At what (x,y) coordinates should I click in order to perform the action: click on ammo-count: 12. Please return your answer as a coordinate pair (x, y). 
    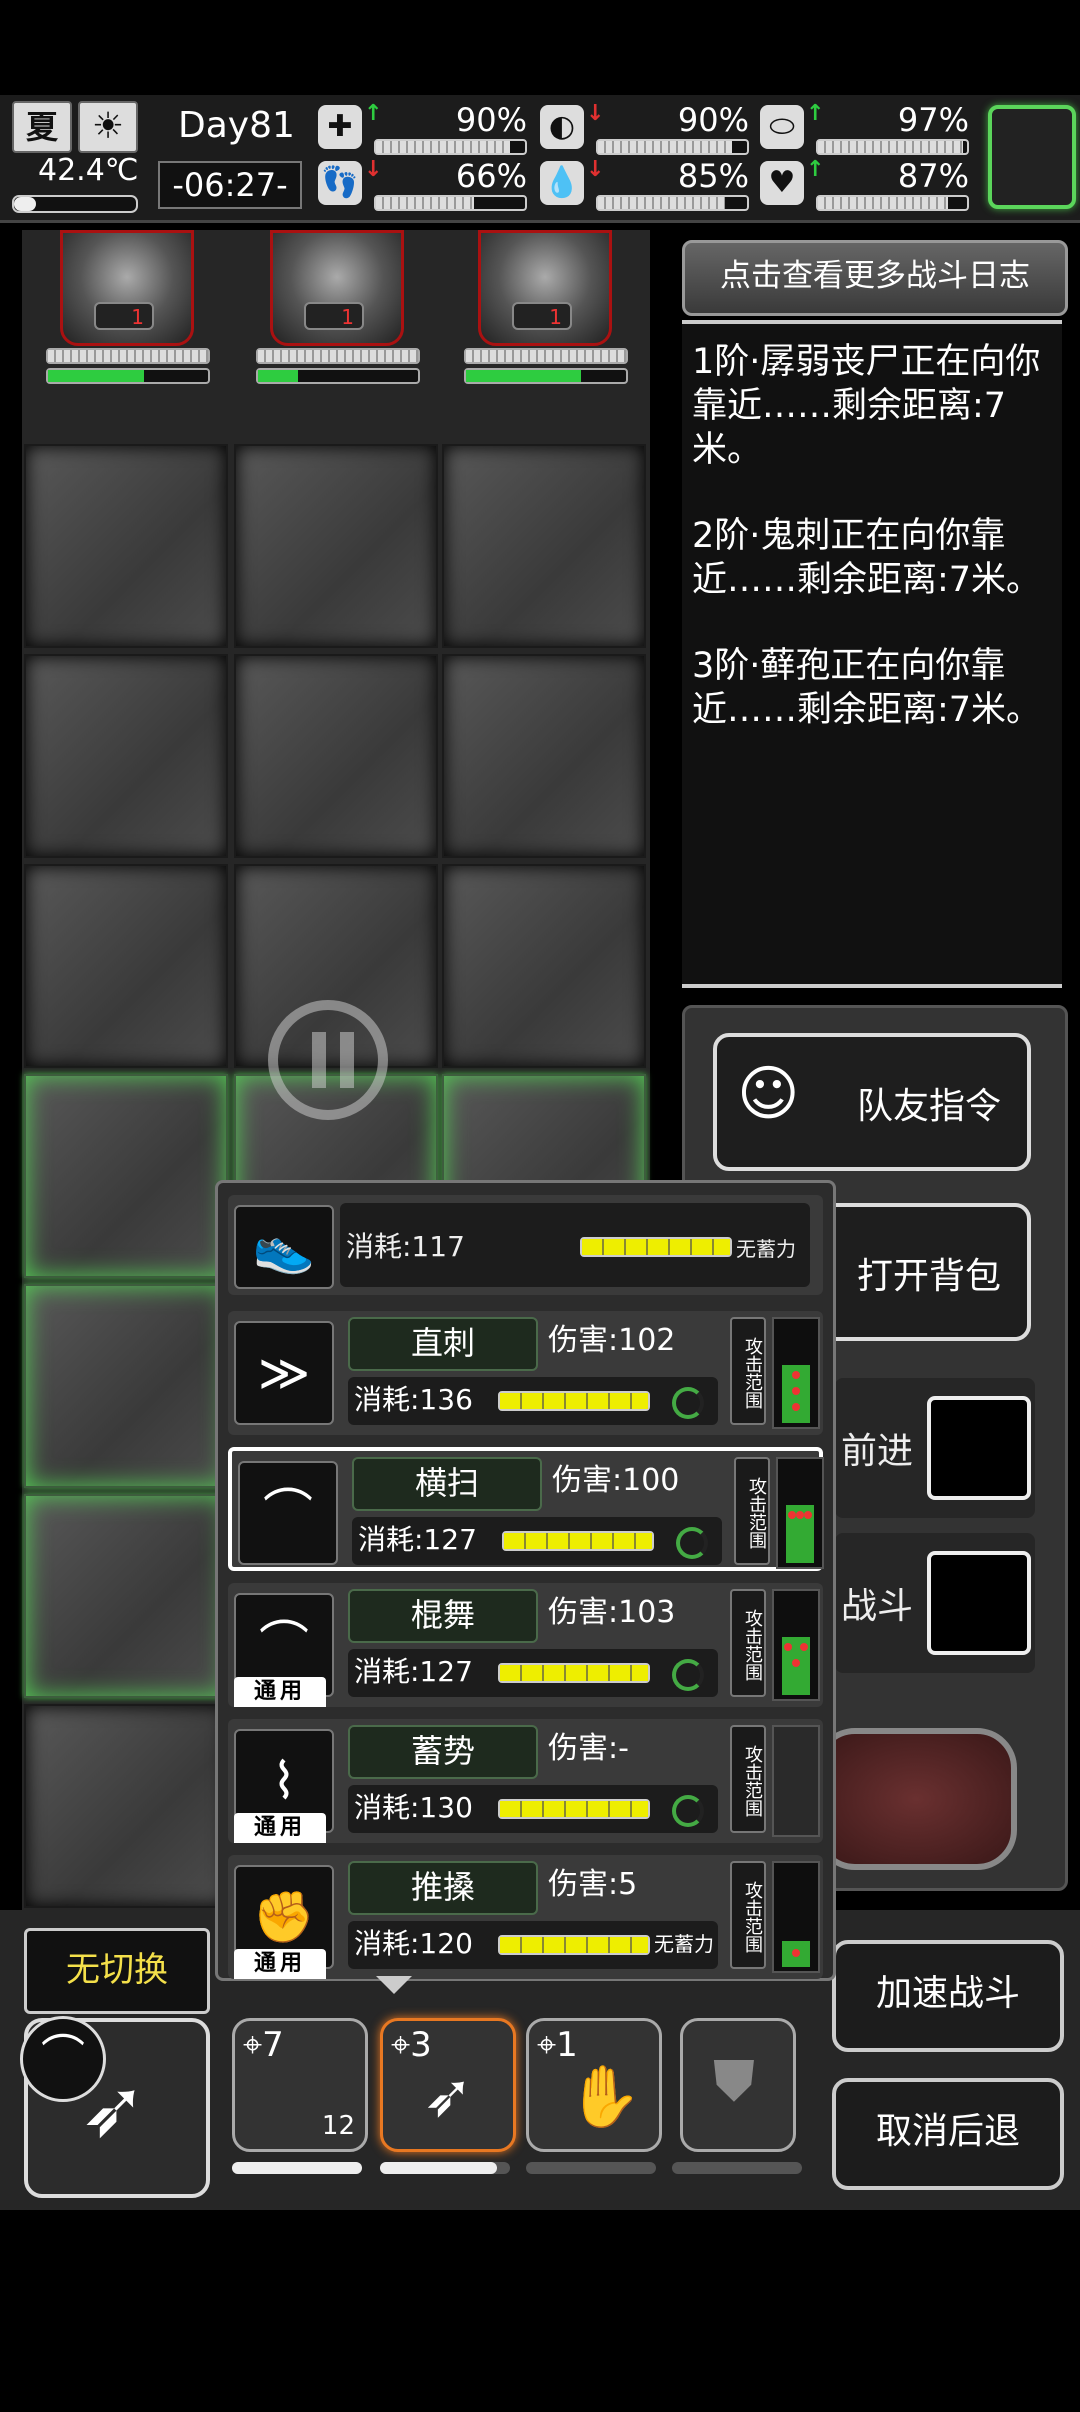
    Looking at the image, I should click on (338, 2126).